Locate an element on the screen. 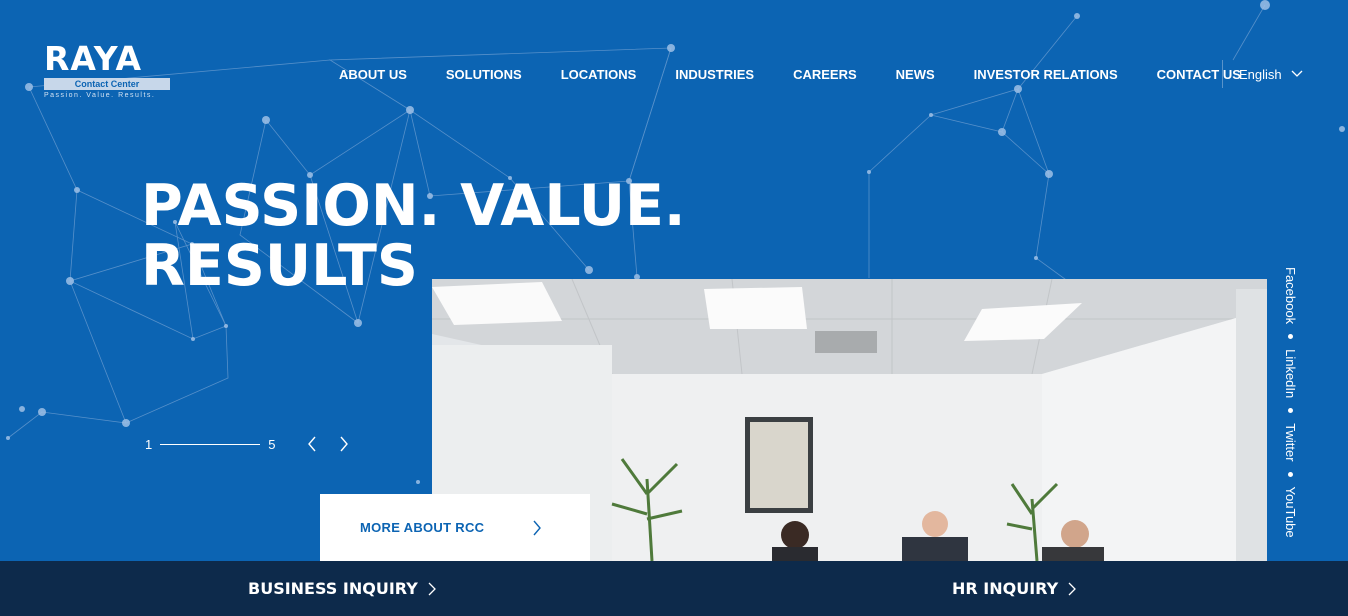 The height and width of the screenshot is (616, 1348). social-facebook: Facebook is located at coordinates (1290, 295).